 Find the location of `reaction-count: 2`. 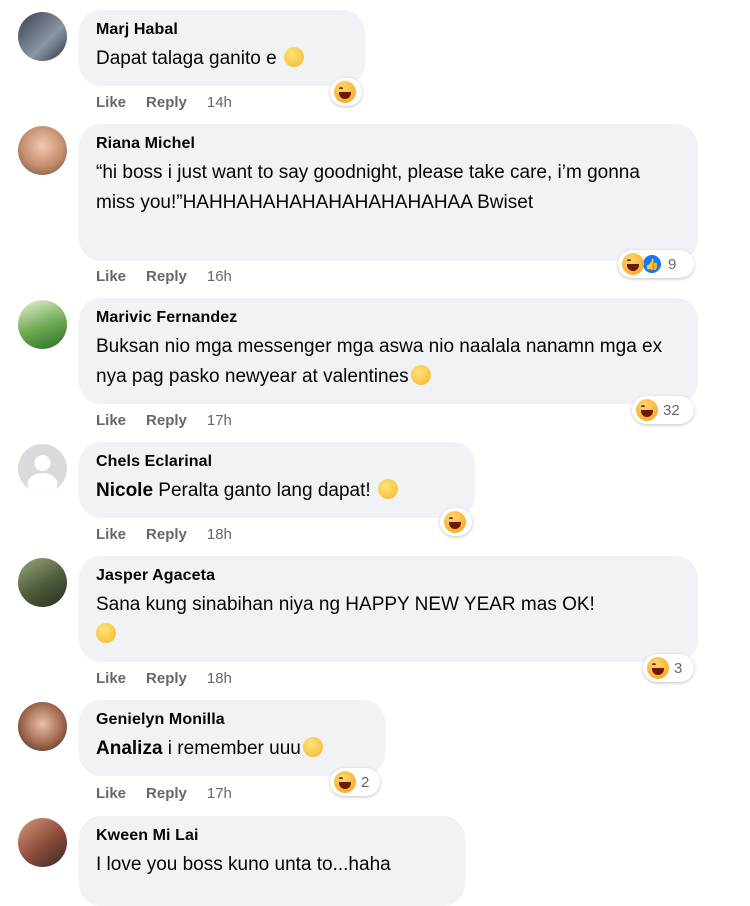

reaction-count: 2 is located at coordinates (365, 782).